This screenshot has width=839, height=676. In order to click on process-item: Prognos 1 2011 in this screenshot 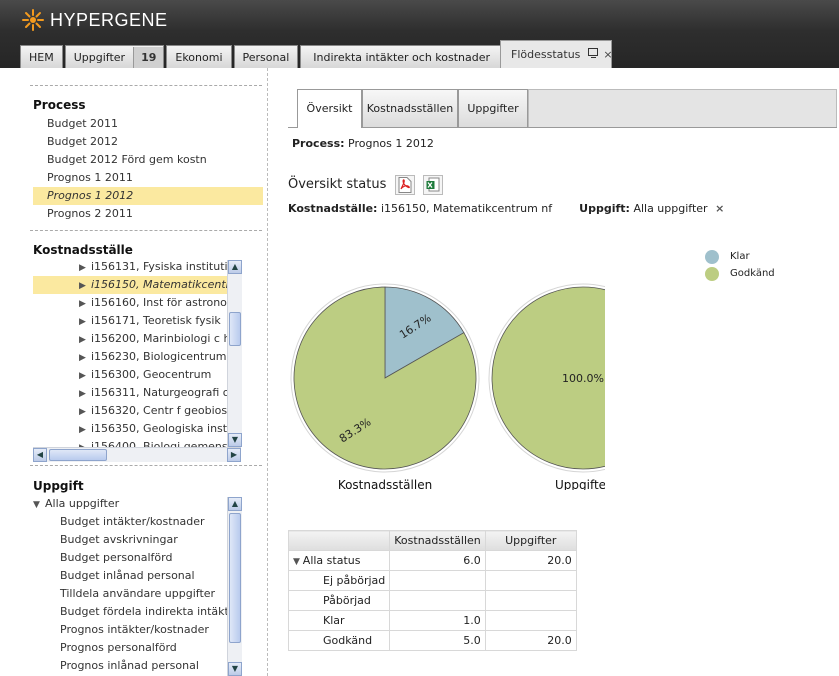, I will do `click(148, 178)`.